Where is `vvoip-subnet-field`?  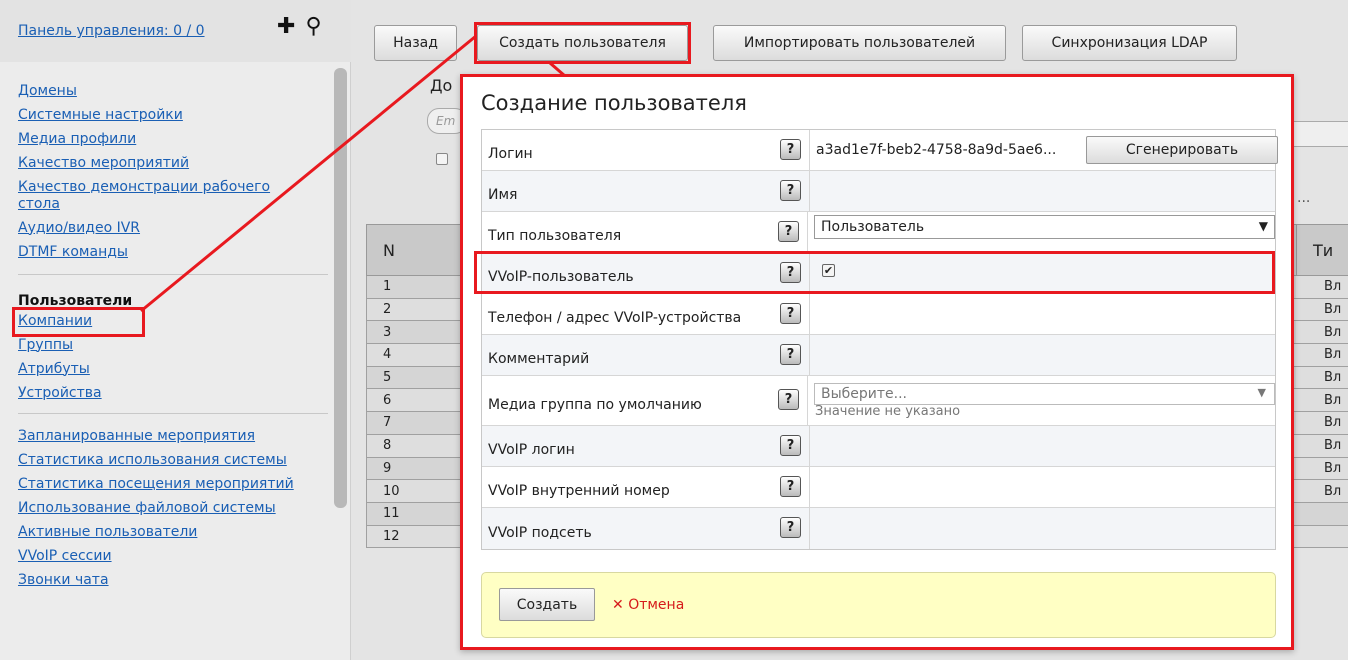 vvoip-subnet-field is located at coordinates (1042, 528).